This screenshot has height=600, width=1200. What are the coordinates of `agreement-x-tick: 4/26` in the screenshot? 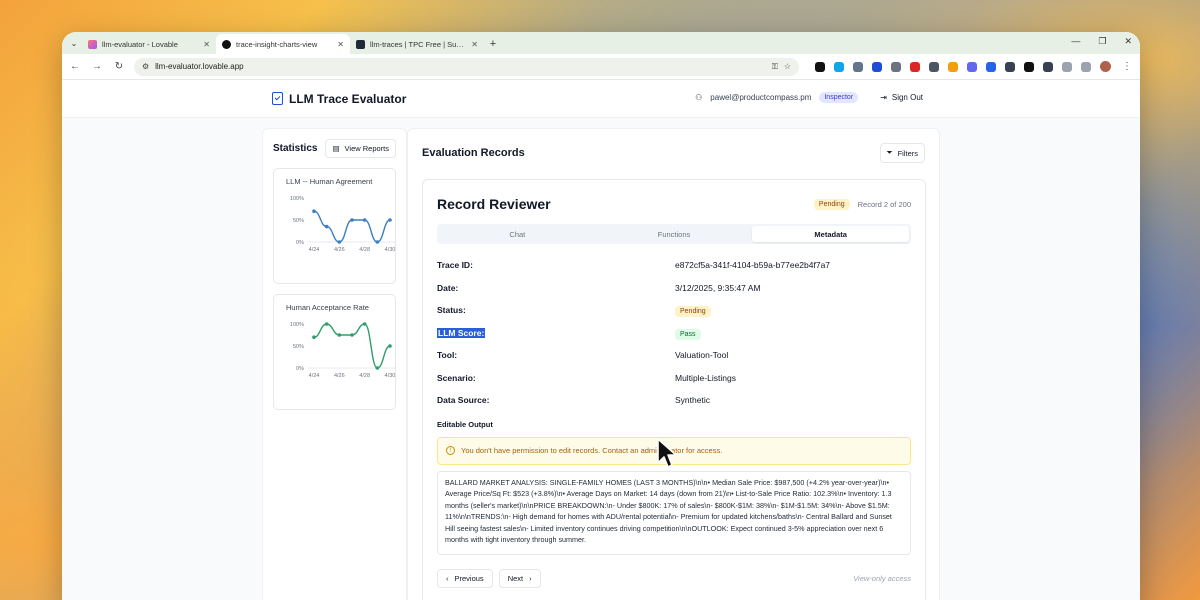 It's located at (339, 250).